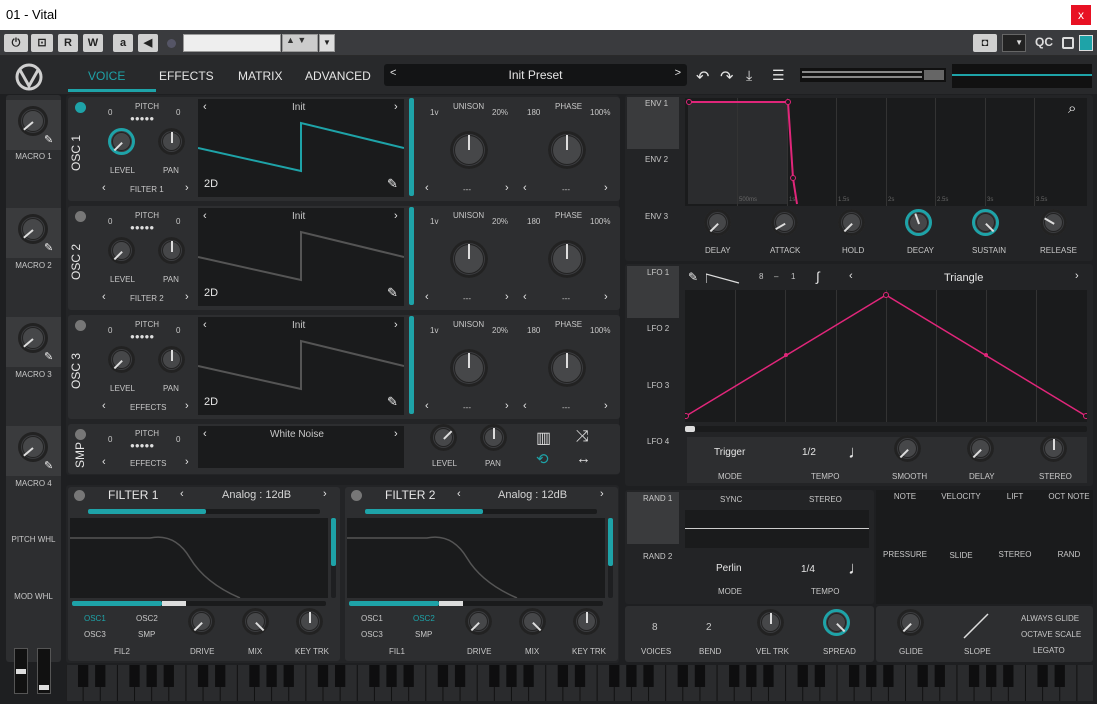  Describe the element at coordinates (411, 256) in the screenshot. I see `osc-2-frame-slider` at that location.